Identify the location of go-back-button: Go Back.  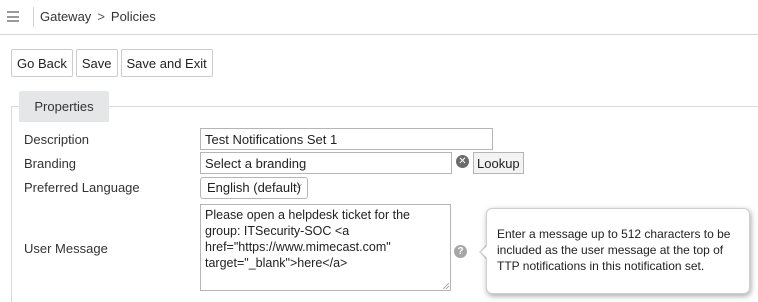
(42, 63).